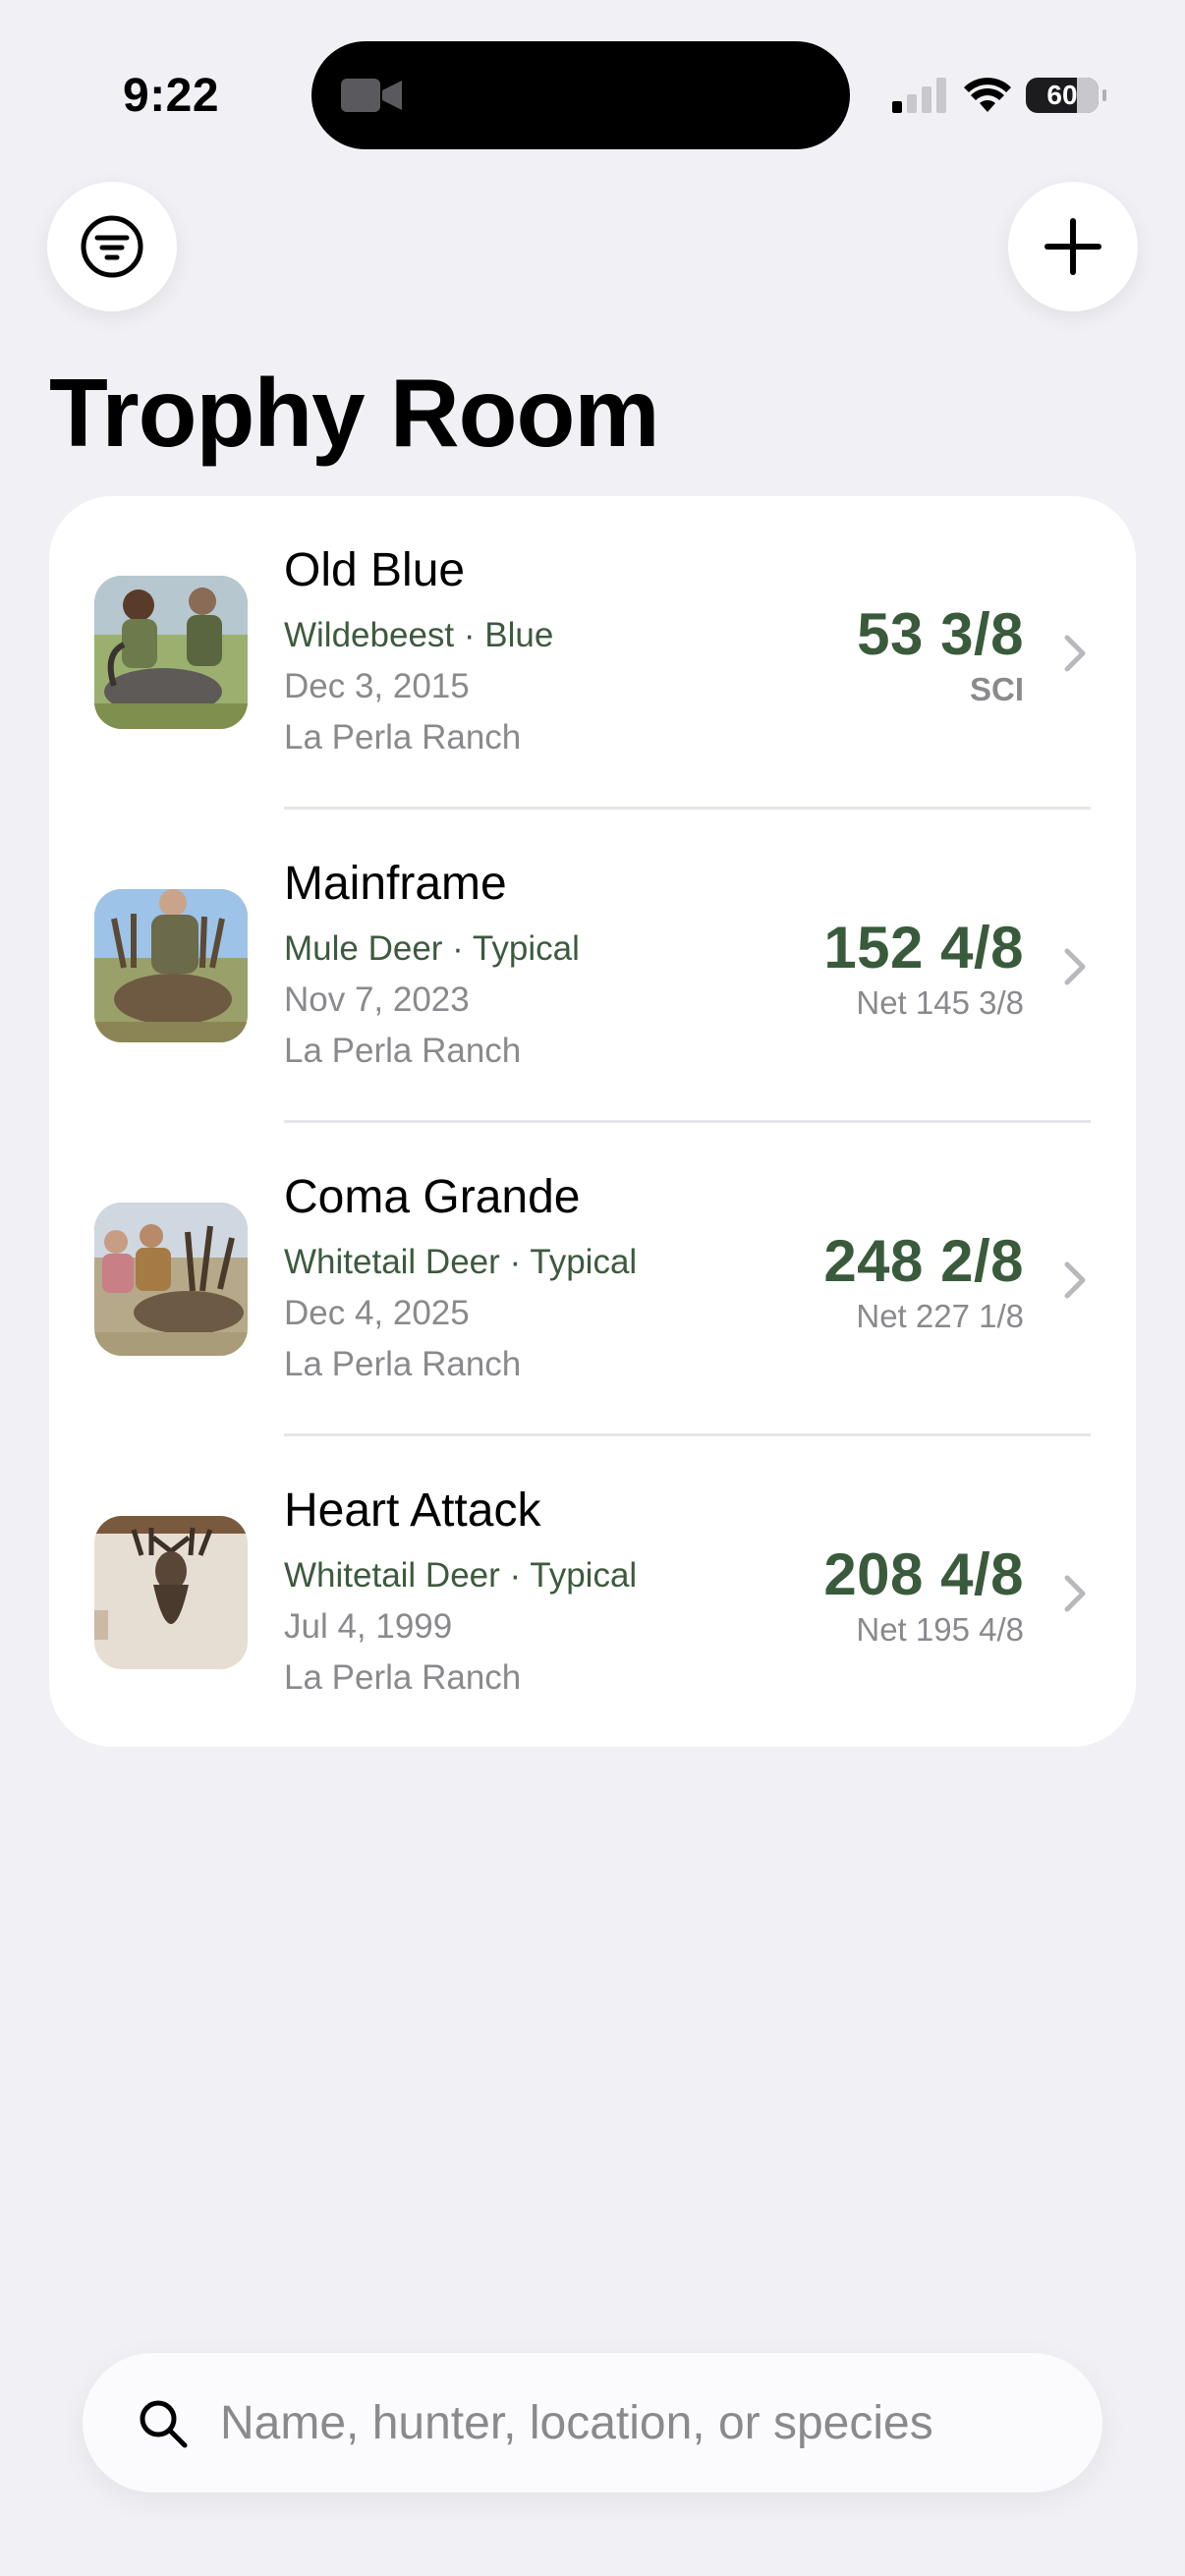 The width and height of the screenshot is (1185, 2576). What do you see at coordinates (377, 686) in the screenshot?
I see `trophy-date: Dec 3, 2015` at bounding box center [377, 686].